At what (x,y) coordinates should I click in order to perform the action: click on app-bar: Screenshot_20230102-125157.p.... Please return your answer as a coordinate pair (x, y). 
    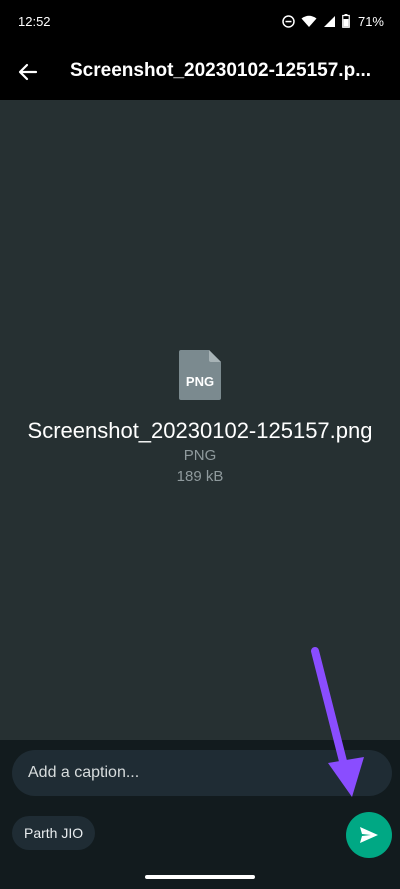
    Looking at the image, I should click on (200, 72).